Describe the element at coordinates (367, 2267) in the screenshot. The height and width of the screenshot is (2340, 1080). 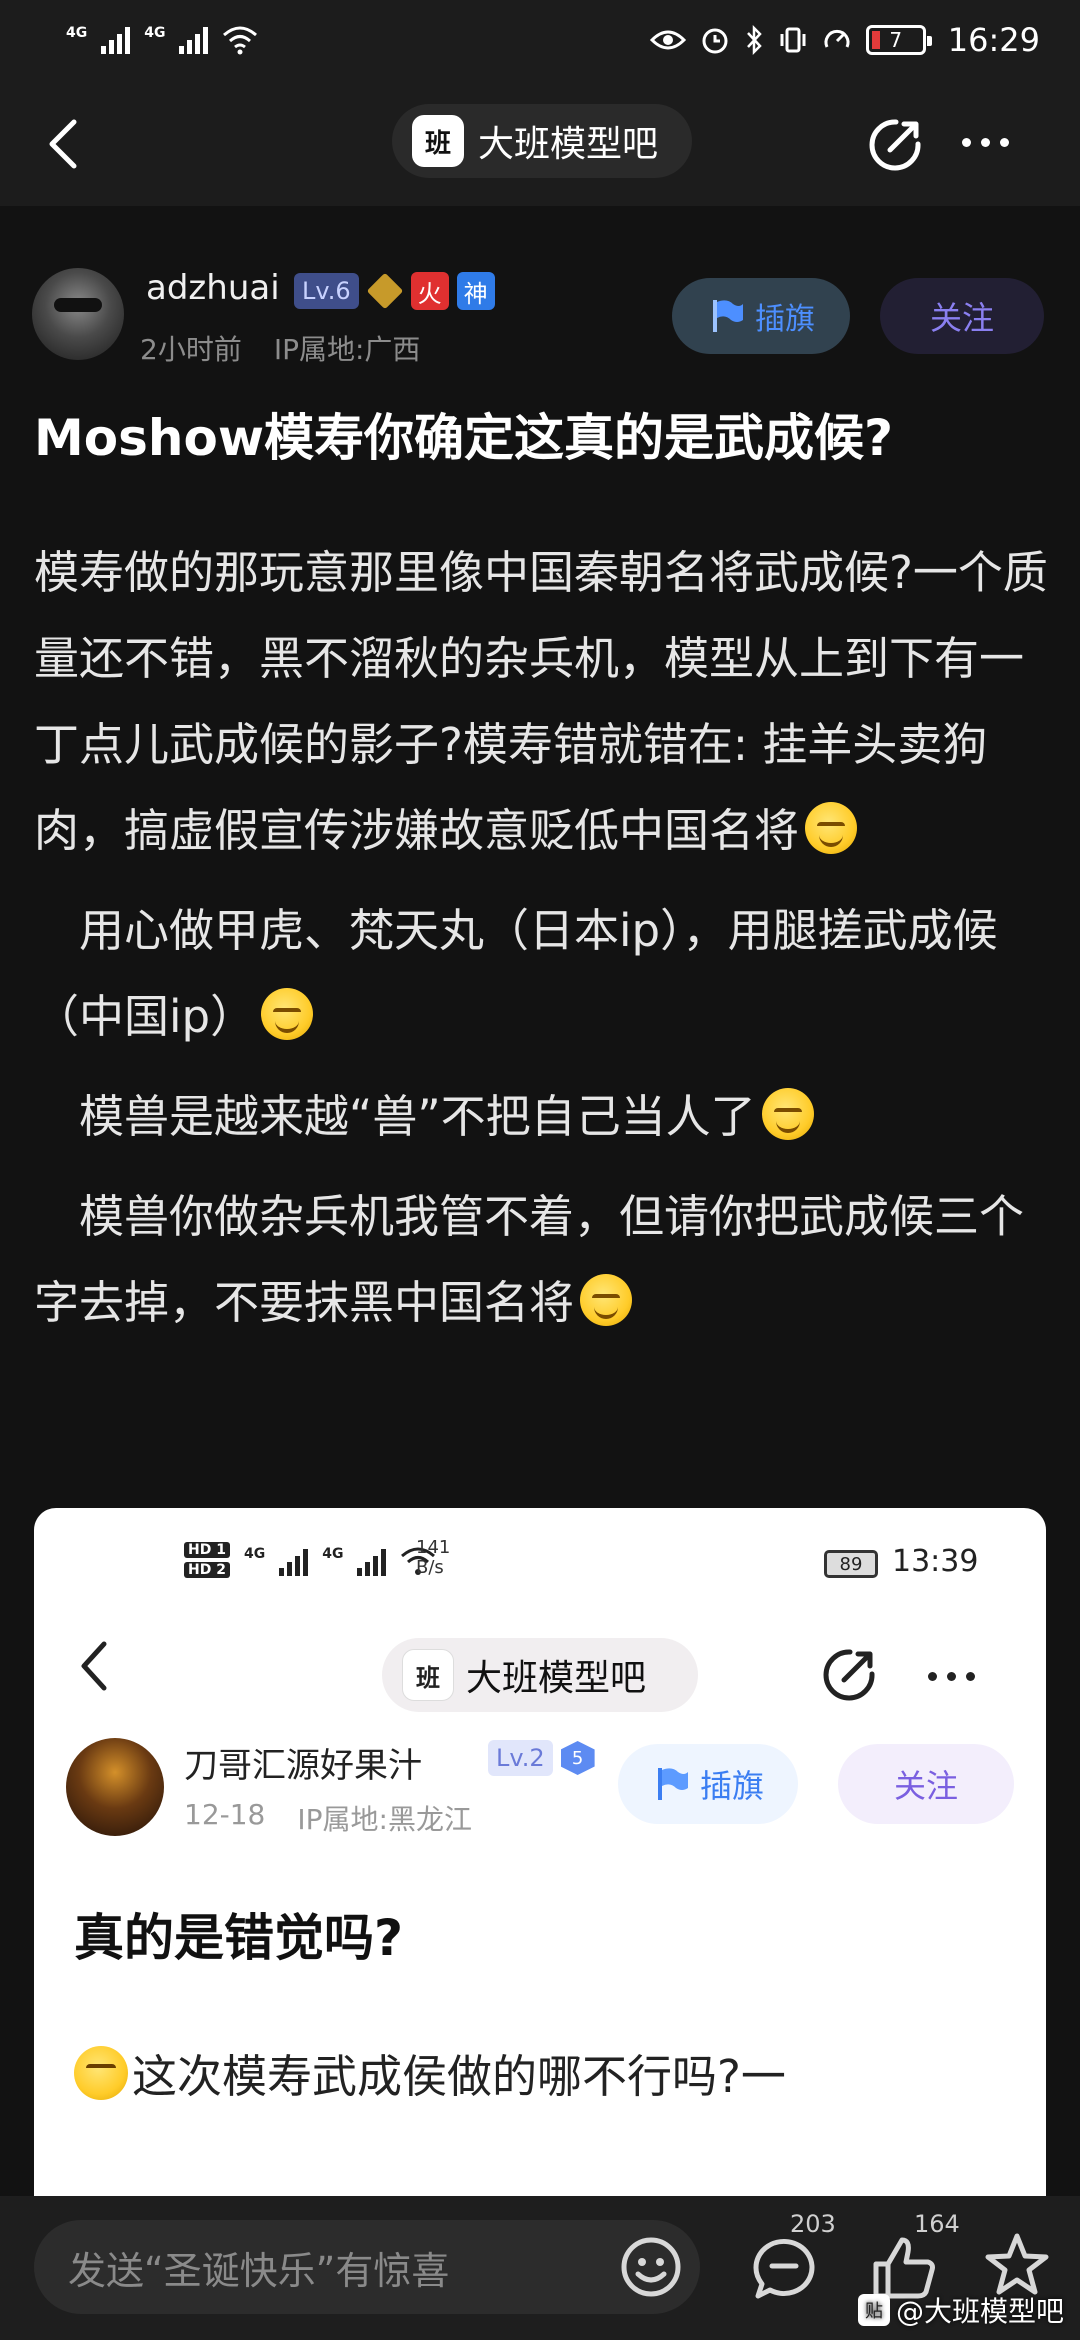
I see `comment-input: 发送“圣诞快乐”有惊喜` at that location.